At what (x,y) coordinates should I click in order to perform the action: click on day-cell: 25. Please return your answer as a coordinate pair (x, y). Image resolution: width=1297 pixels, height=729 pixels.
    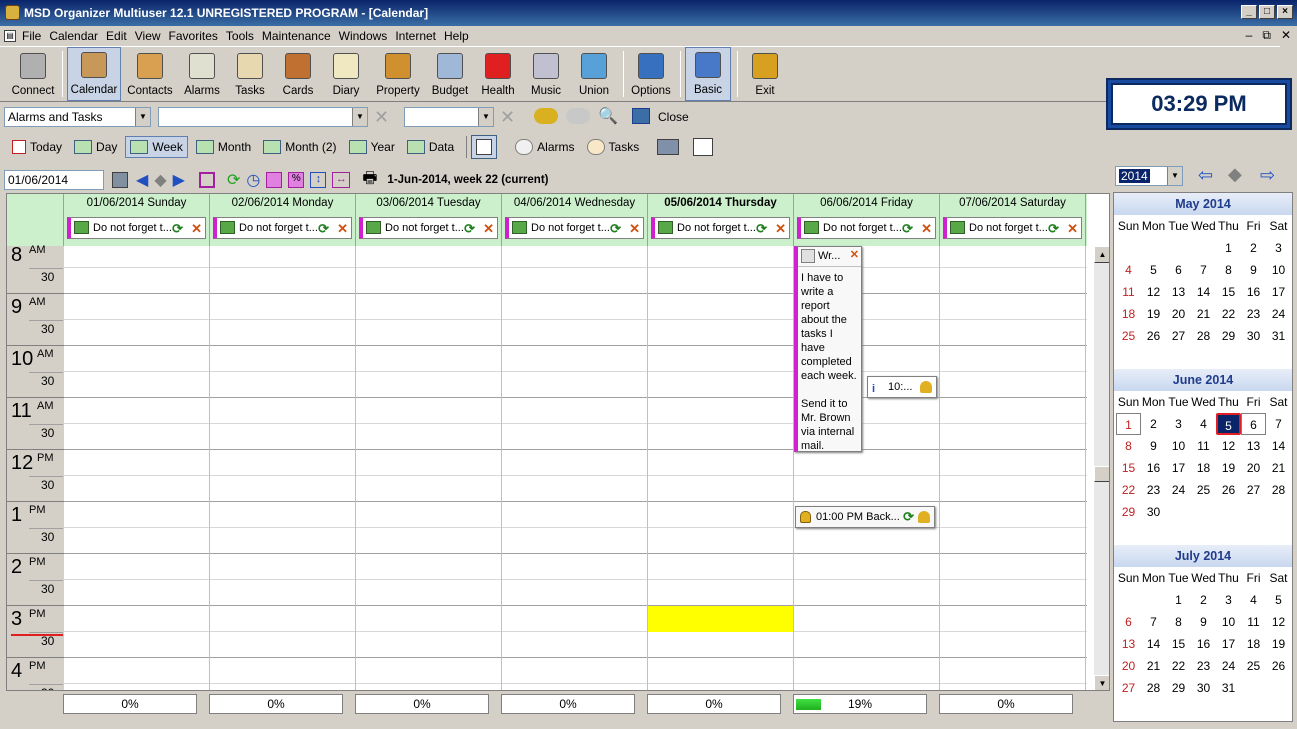
    Looking at the image, I should click on (1128, 336).